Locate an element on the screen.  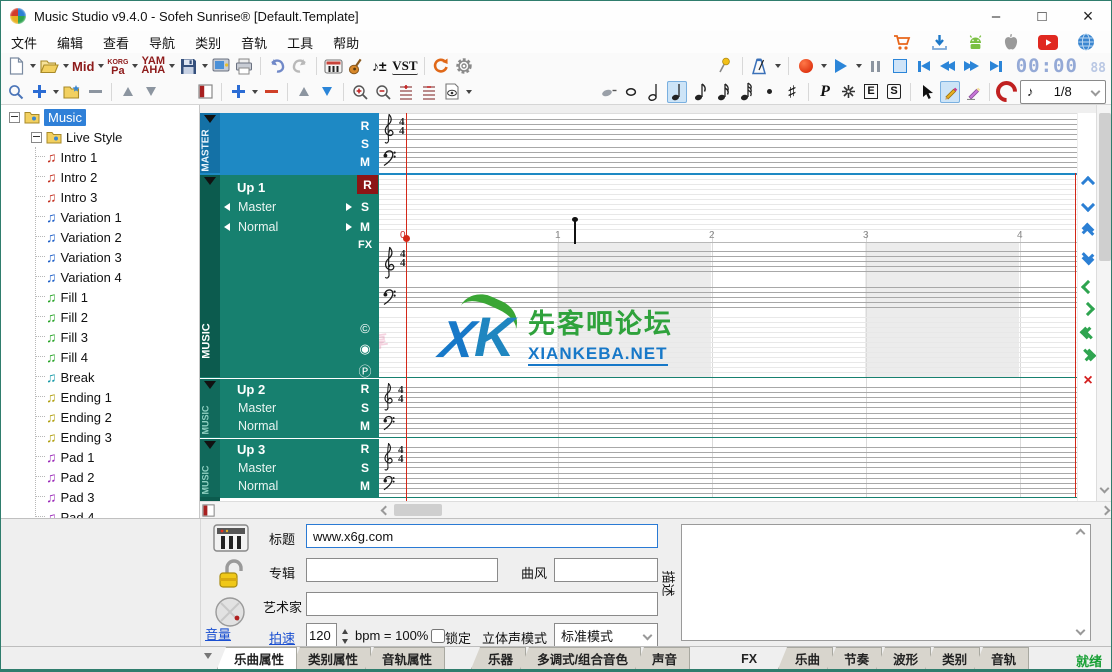
master-track-strip: MASTER is located at coordinates (210, 143).